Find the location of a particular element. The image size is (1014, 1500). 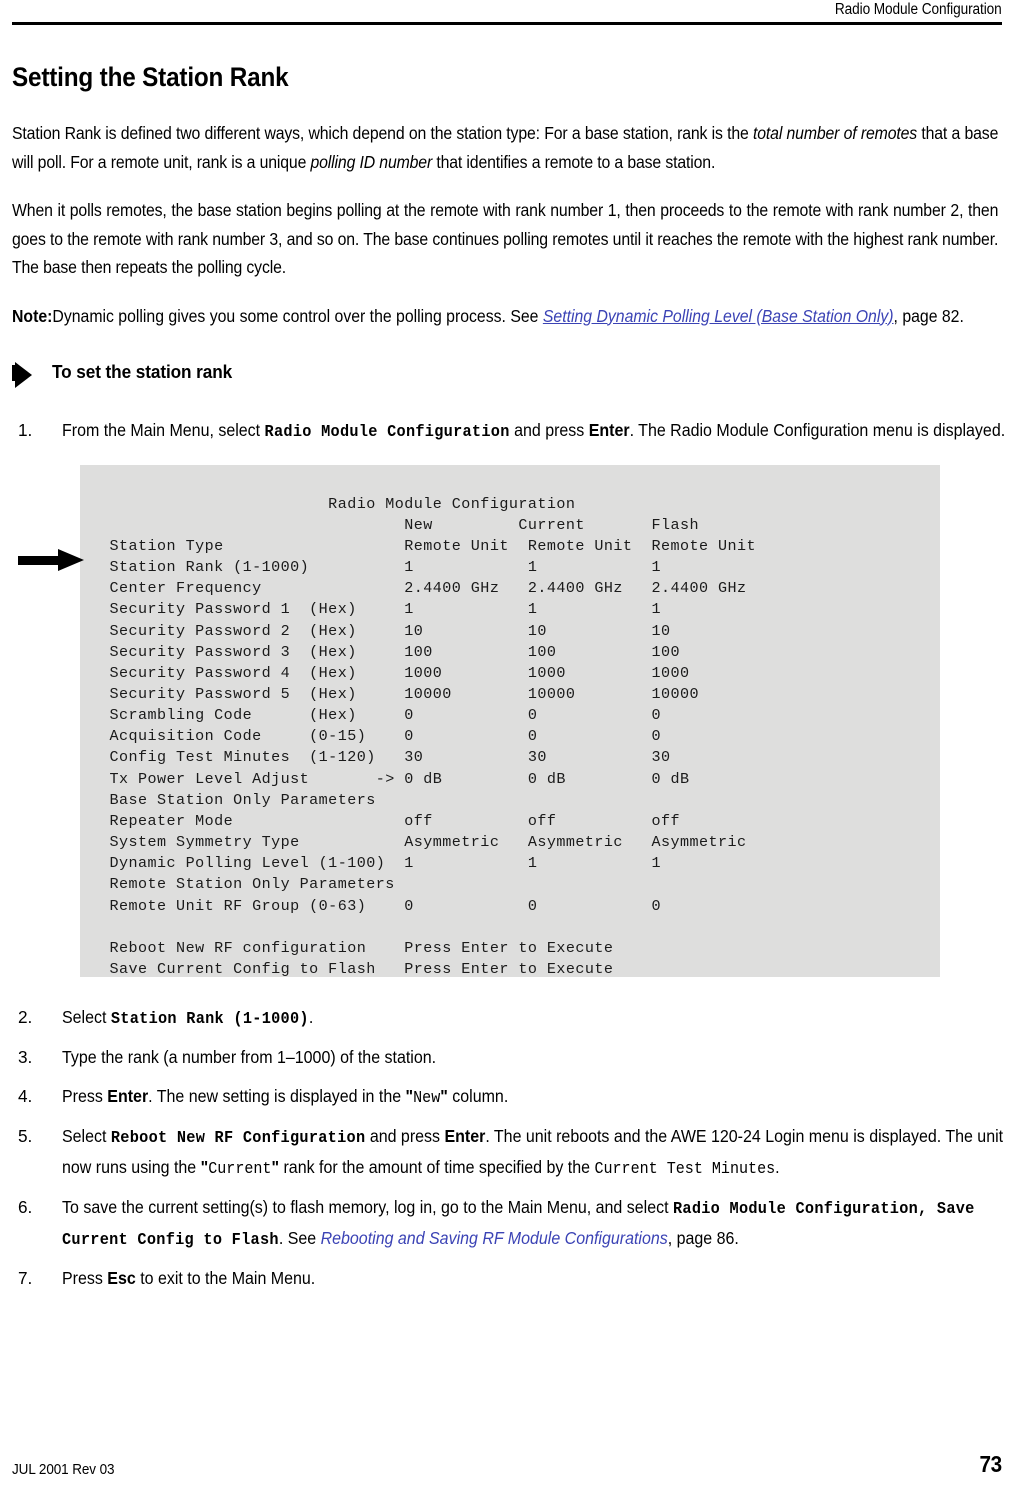

running-header-title: Radio Module Configuration is located at coordinates (918, 9).